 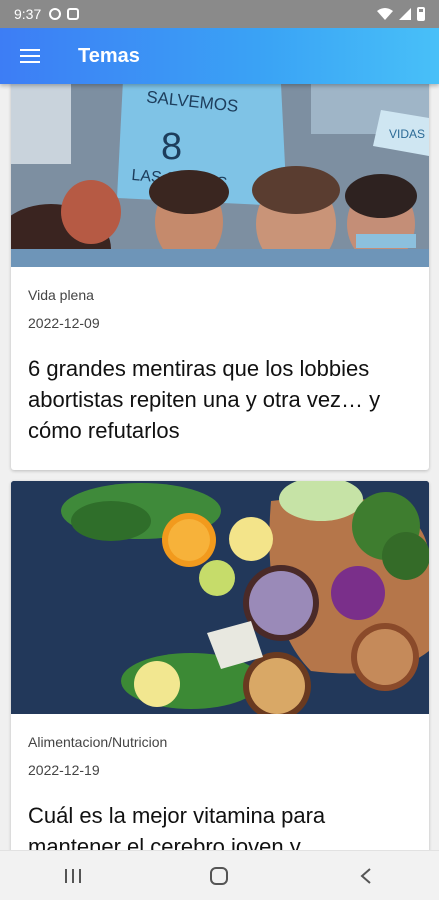 What do you see at coordinates (109, 55) in the screenshot?
I see `page-title: Temas` at bounding box center [109, 55].